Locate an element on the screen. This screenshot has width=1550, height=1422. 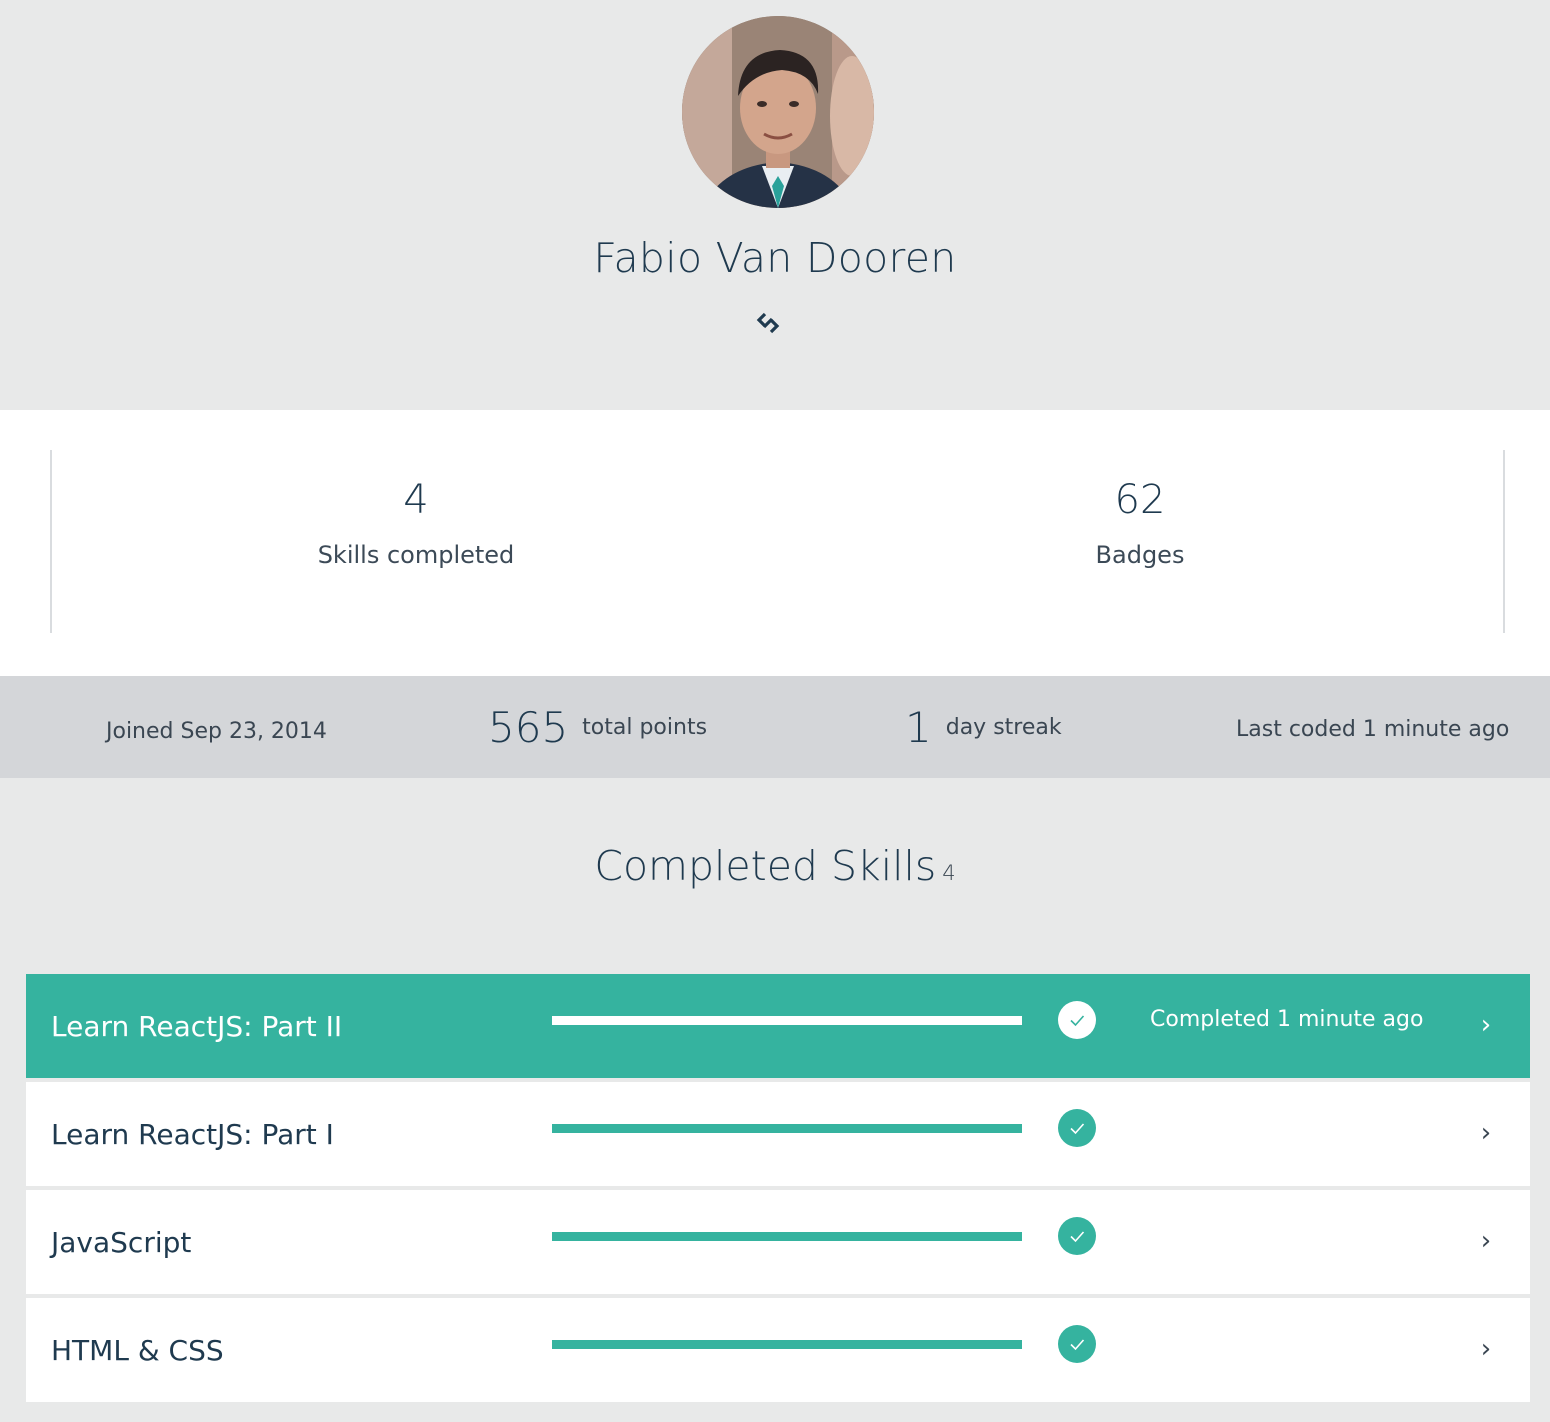
profile-name: Fabio Van Dooren is located at coordinates (775, 258).